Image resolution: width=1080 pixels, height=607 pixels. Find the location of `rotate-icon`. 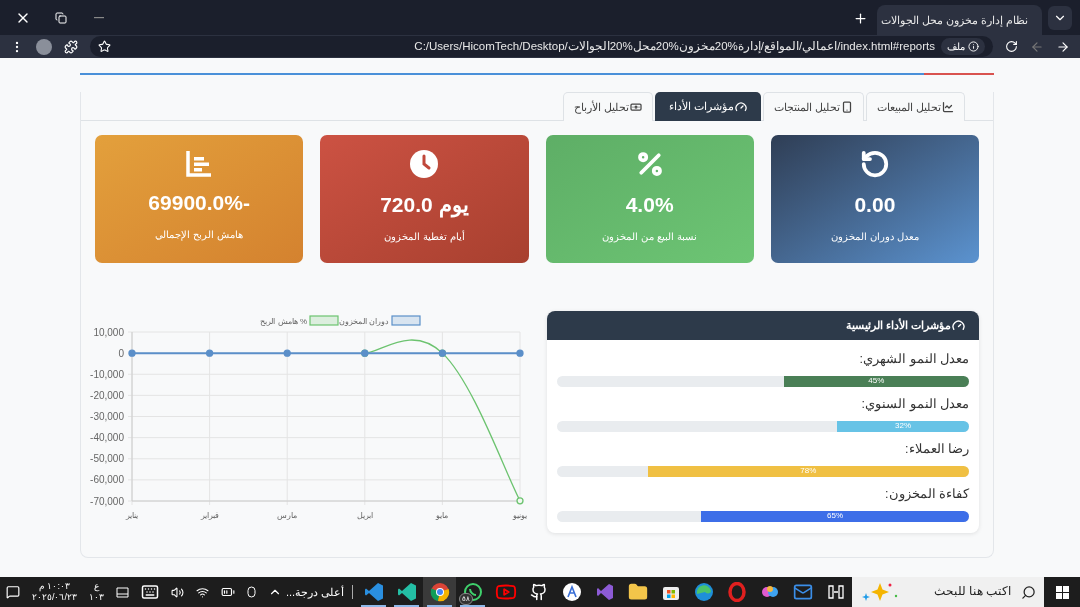

rotate-icon is located at coordinates (874, 164).